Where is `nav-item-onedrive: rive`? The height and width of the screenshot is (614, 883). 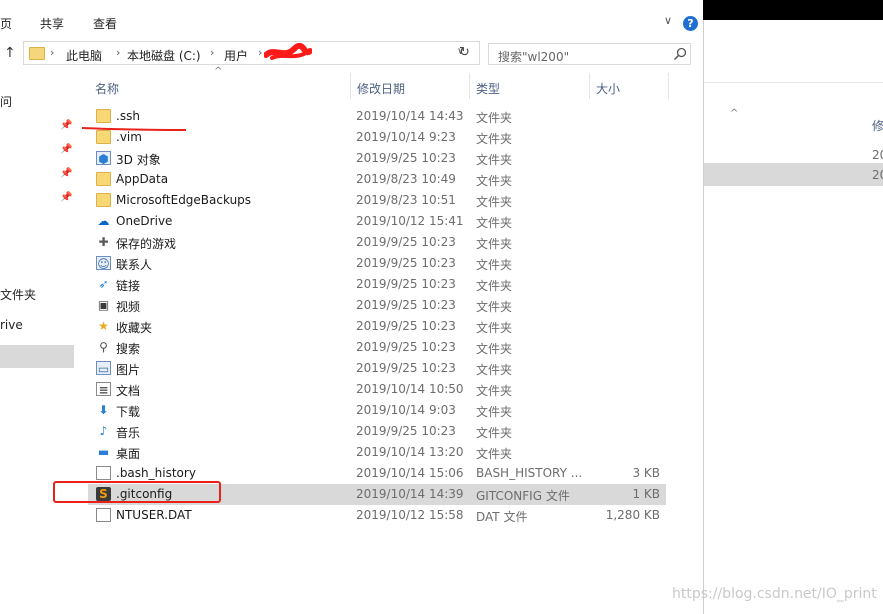 nav-item-onedrive: rive is located at coordinates (11, 325).